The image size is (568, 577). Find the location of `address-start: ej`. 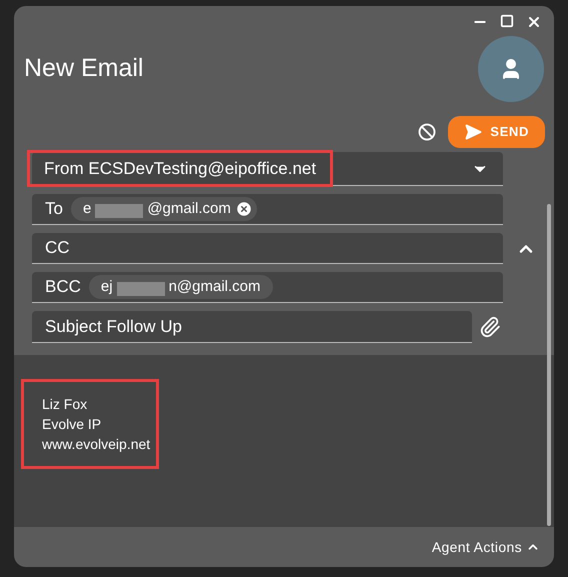

address-start: ej is located at coordinates (106, 286).